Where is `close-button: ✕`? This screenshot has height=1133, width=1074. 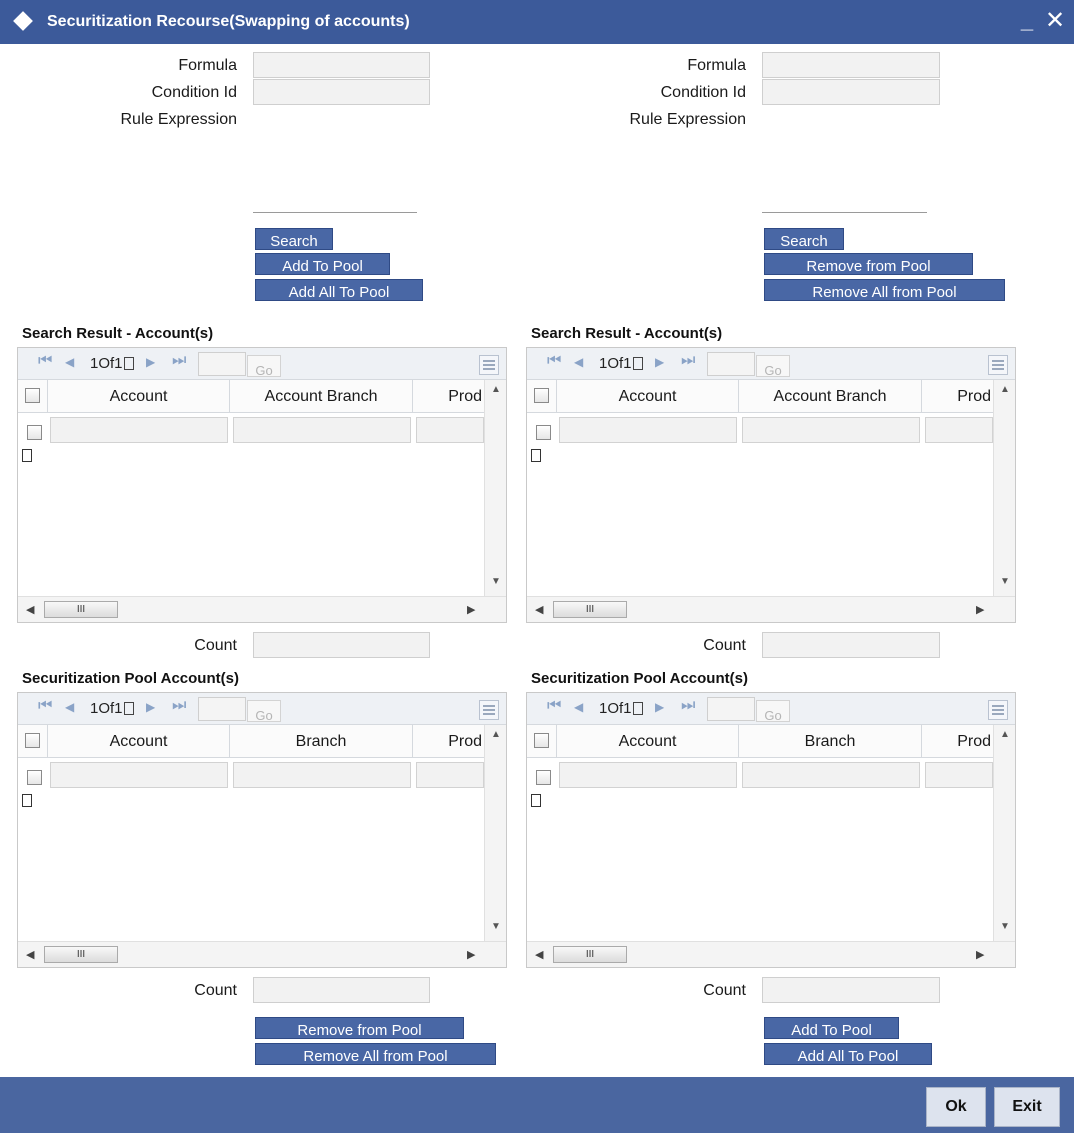
close-button: ✕ is located at coordinates (1055, 21).